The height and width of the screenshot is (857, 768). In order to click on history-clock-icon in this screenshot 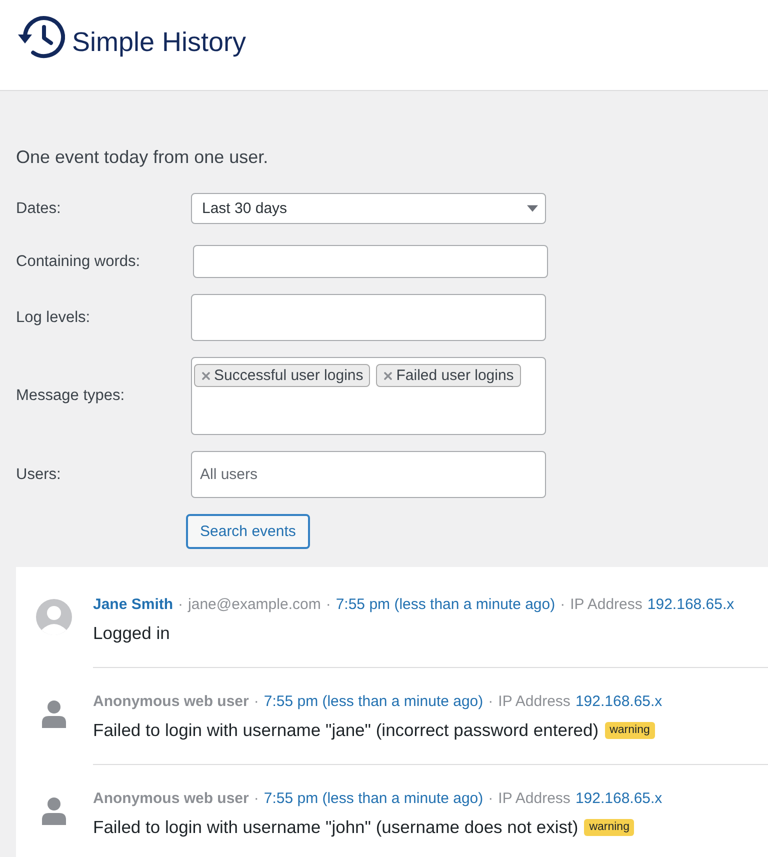, I will do `click(41, 37)`.